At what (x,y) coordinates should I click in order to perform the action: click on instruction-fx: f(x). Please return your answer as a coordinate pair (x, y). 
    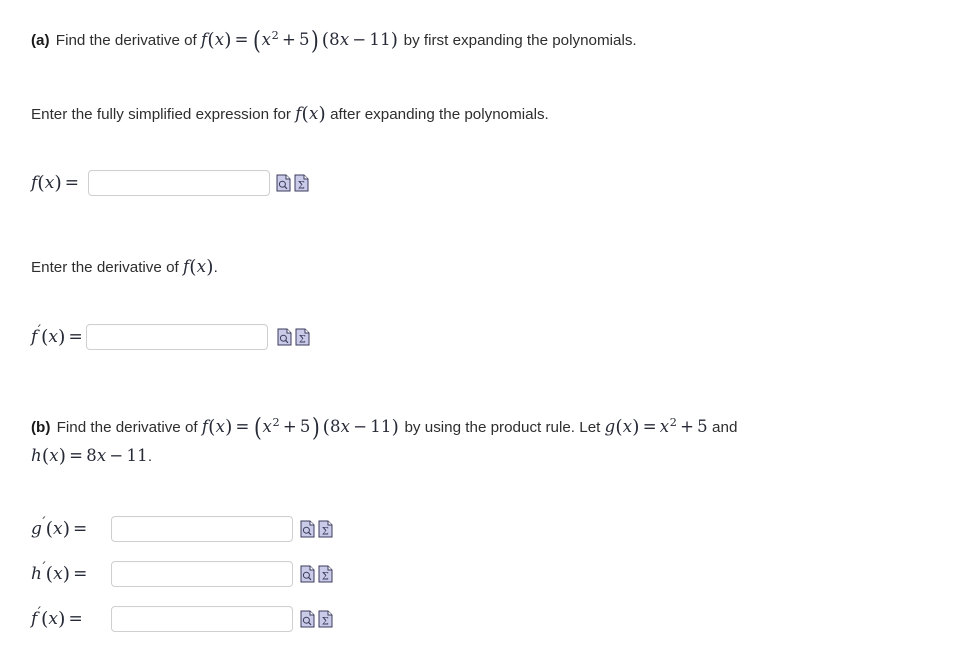
    Looking at the image, I should click on (310, 114).